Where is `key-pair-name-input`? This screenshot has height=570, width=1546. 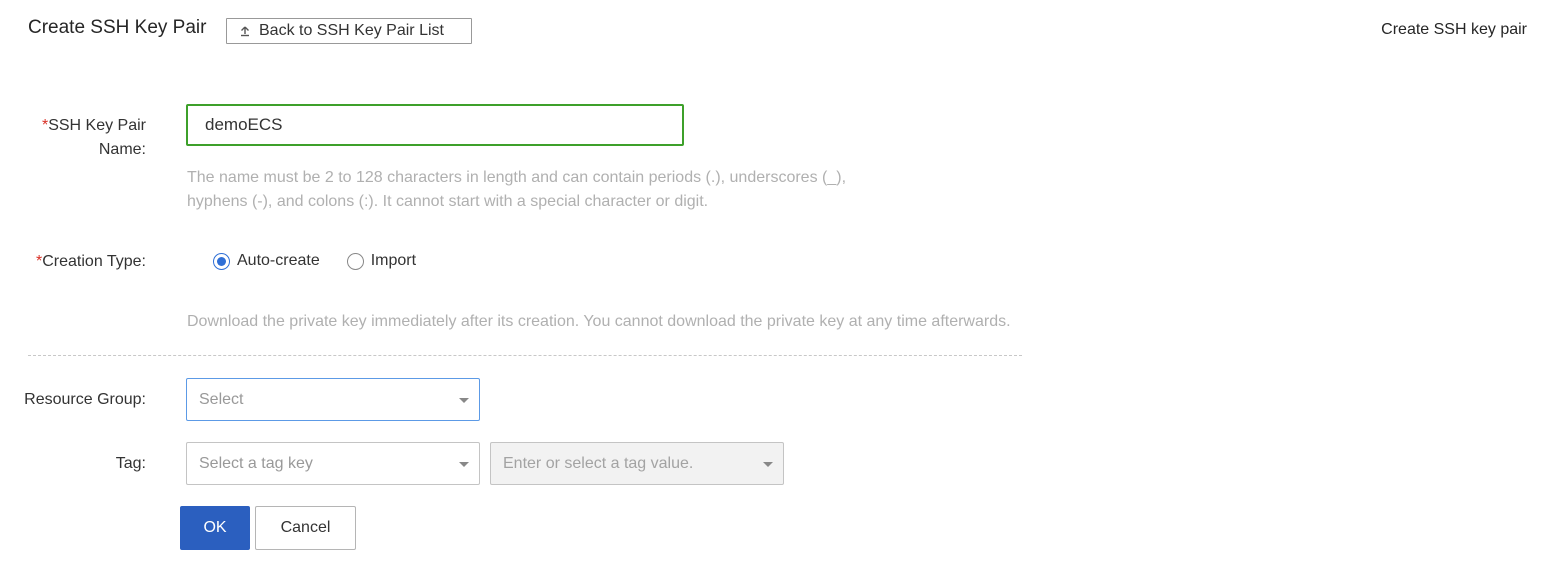 key-pair-name-input is located at coordinates (435, 125).